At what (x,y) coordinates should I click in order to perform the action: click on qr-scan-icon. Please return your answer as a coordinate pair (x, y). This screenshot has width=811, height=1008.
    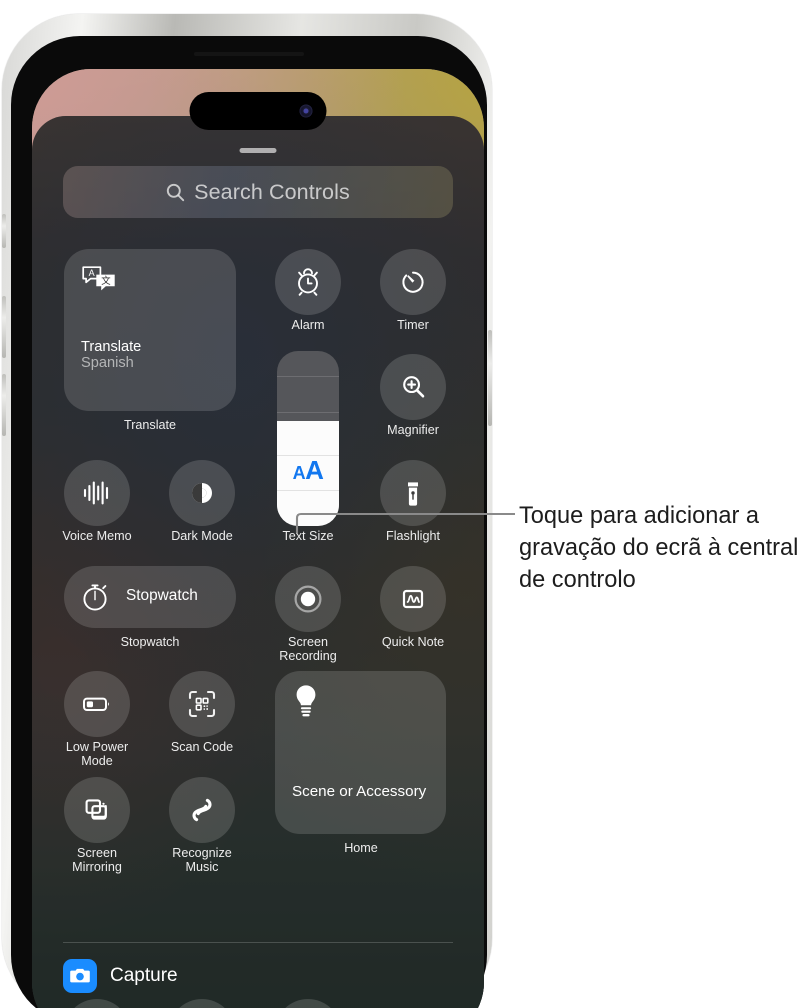
    Looking at the image, I should click on (202, 704).